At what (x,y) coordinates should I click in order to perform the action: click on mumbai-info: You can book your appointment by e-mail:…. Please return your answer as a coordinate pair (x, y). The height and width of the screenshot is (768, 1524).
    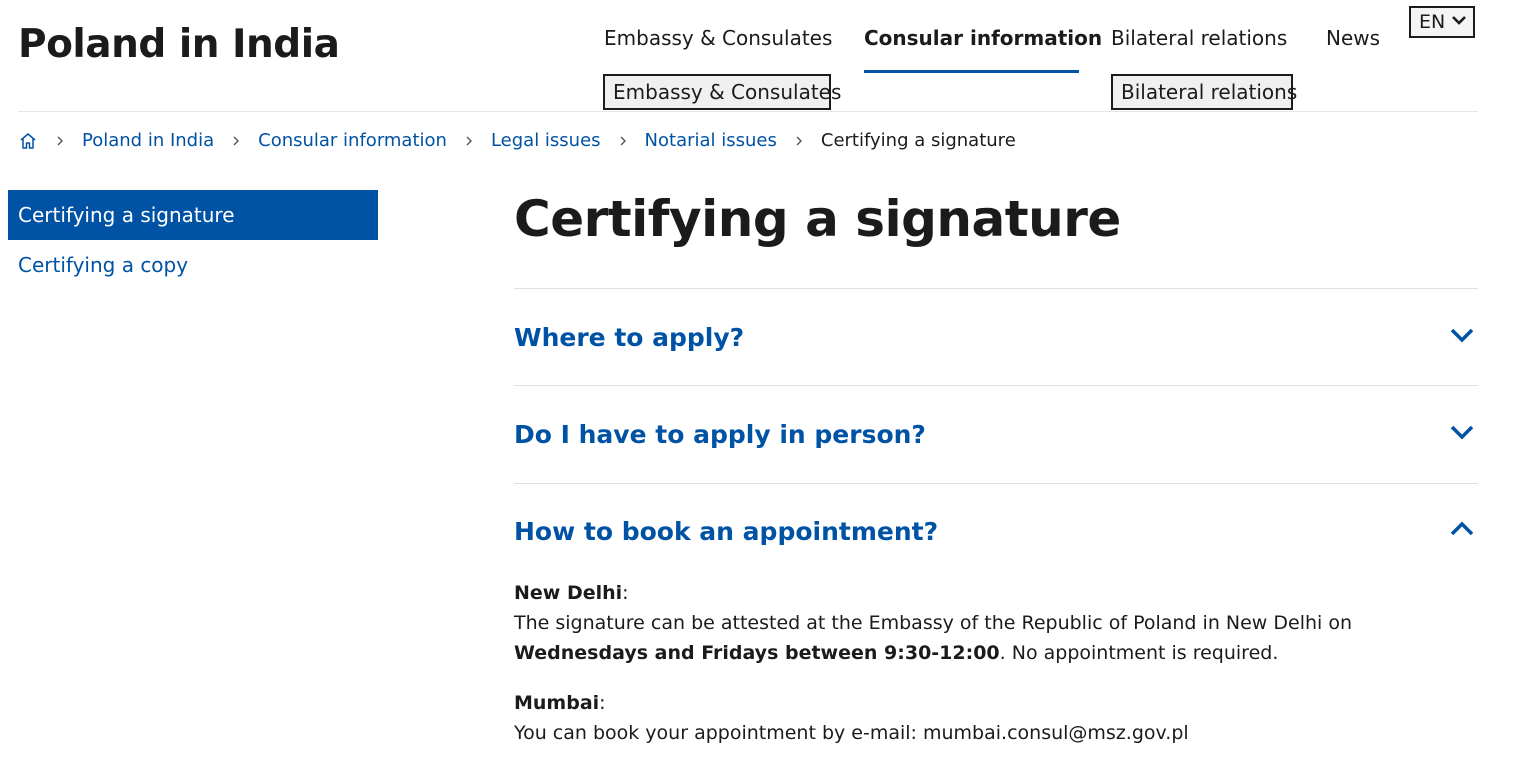
    Looking at the image, I should click on (851, 733).